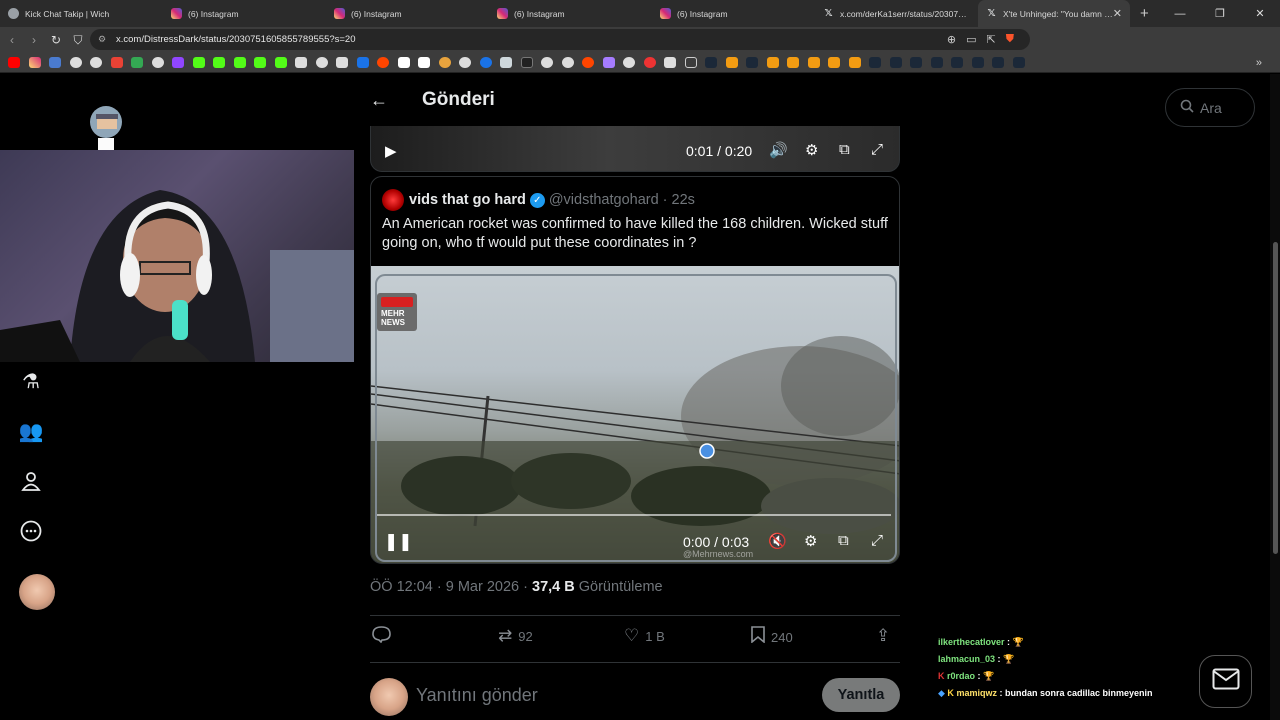  I want to click on scrollbar-thumb, so click(1275, 398).